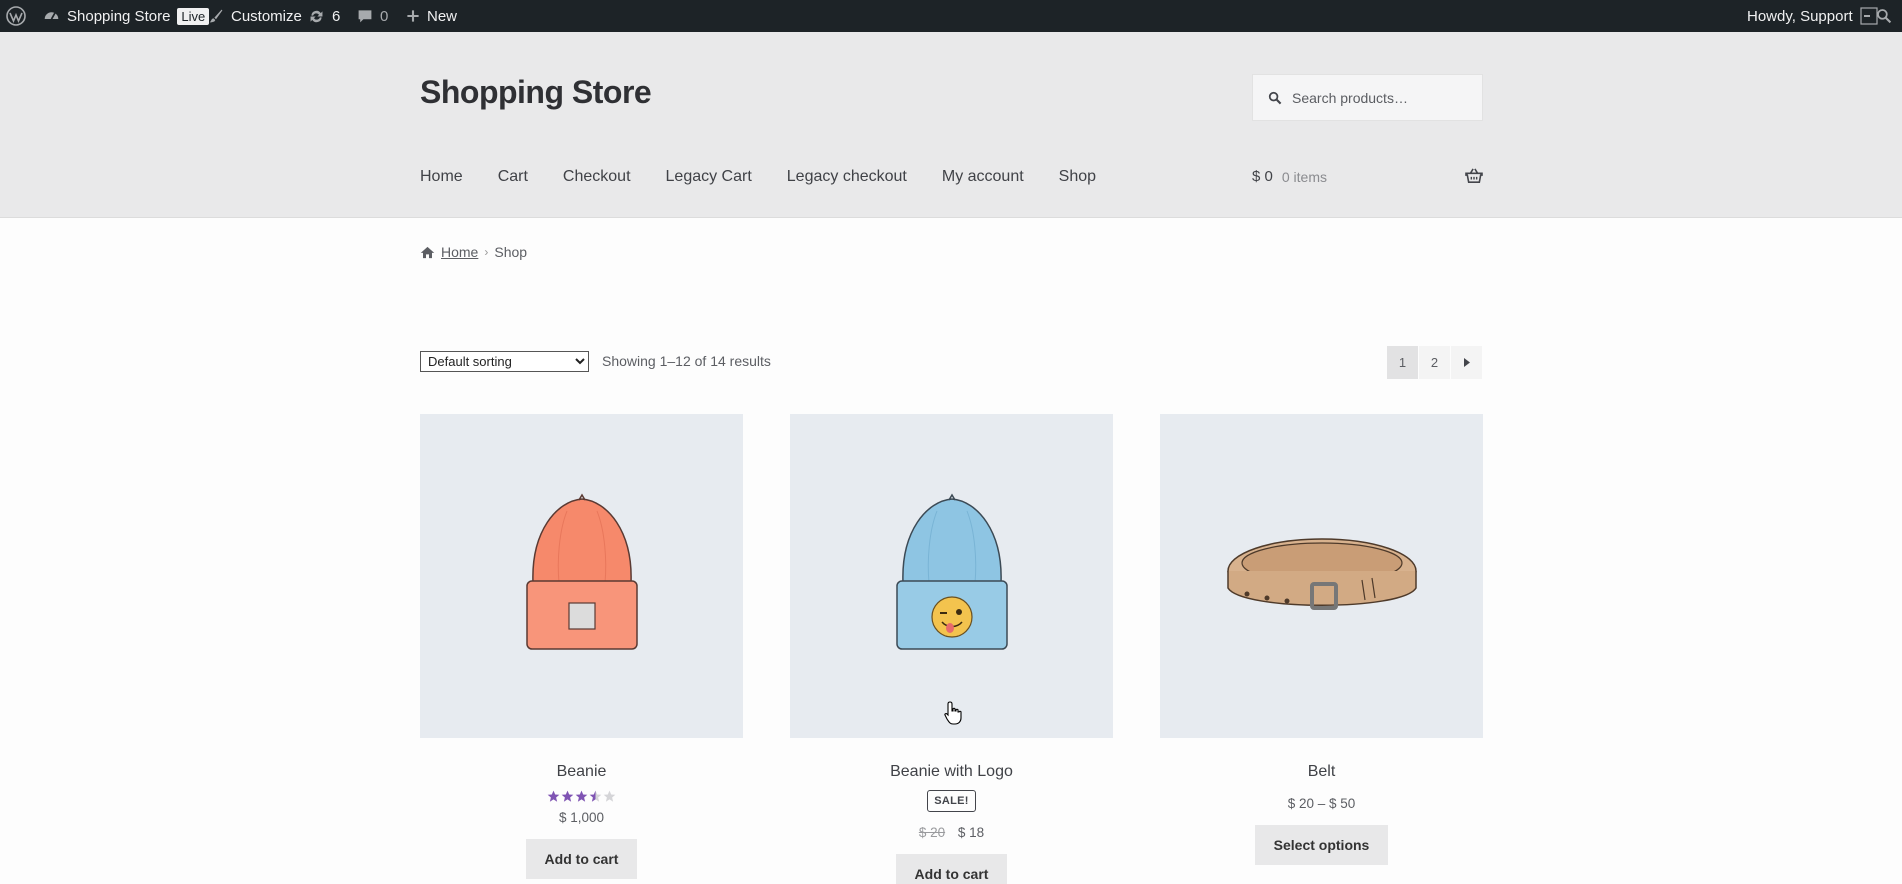 The image size is (1902, 884). What do you see at coordinates (316, 16) in the screenshot?
I see `updates-icon` at bounding box center [316, 16].